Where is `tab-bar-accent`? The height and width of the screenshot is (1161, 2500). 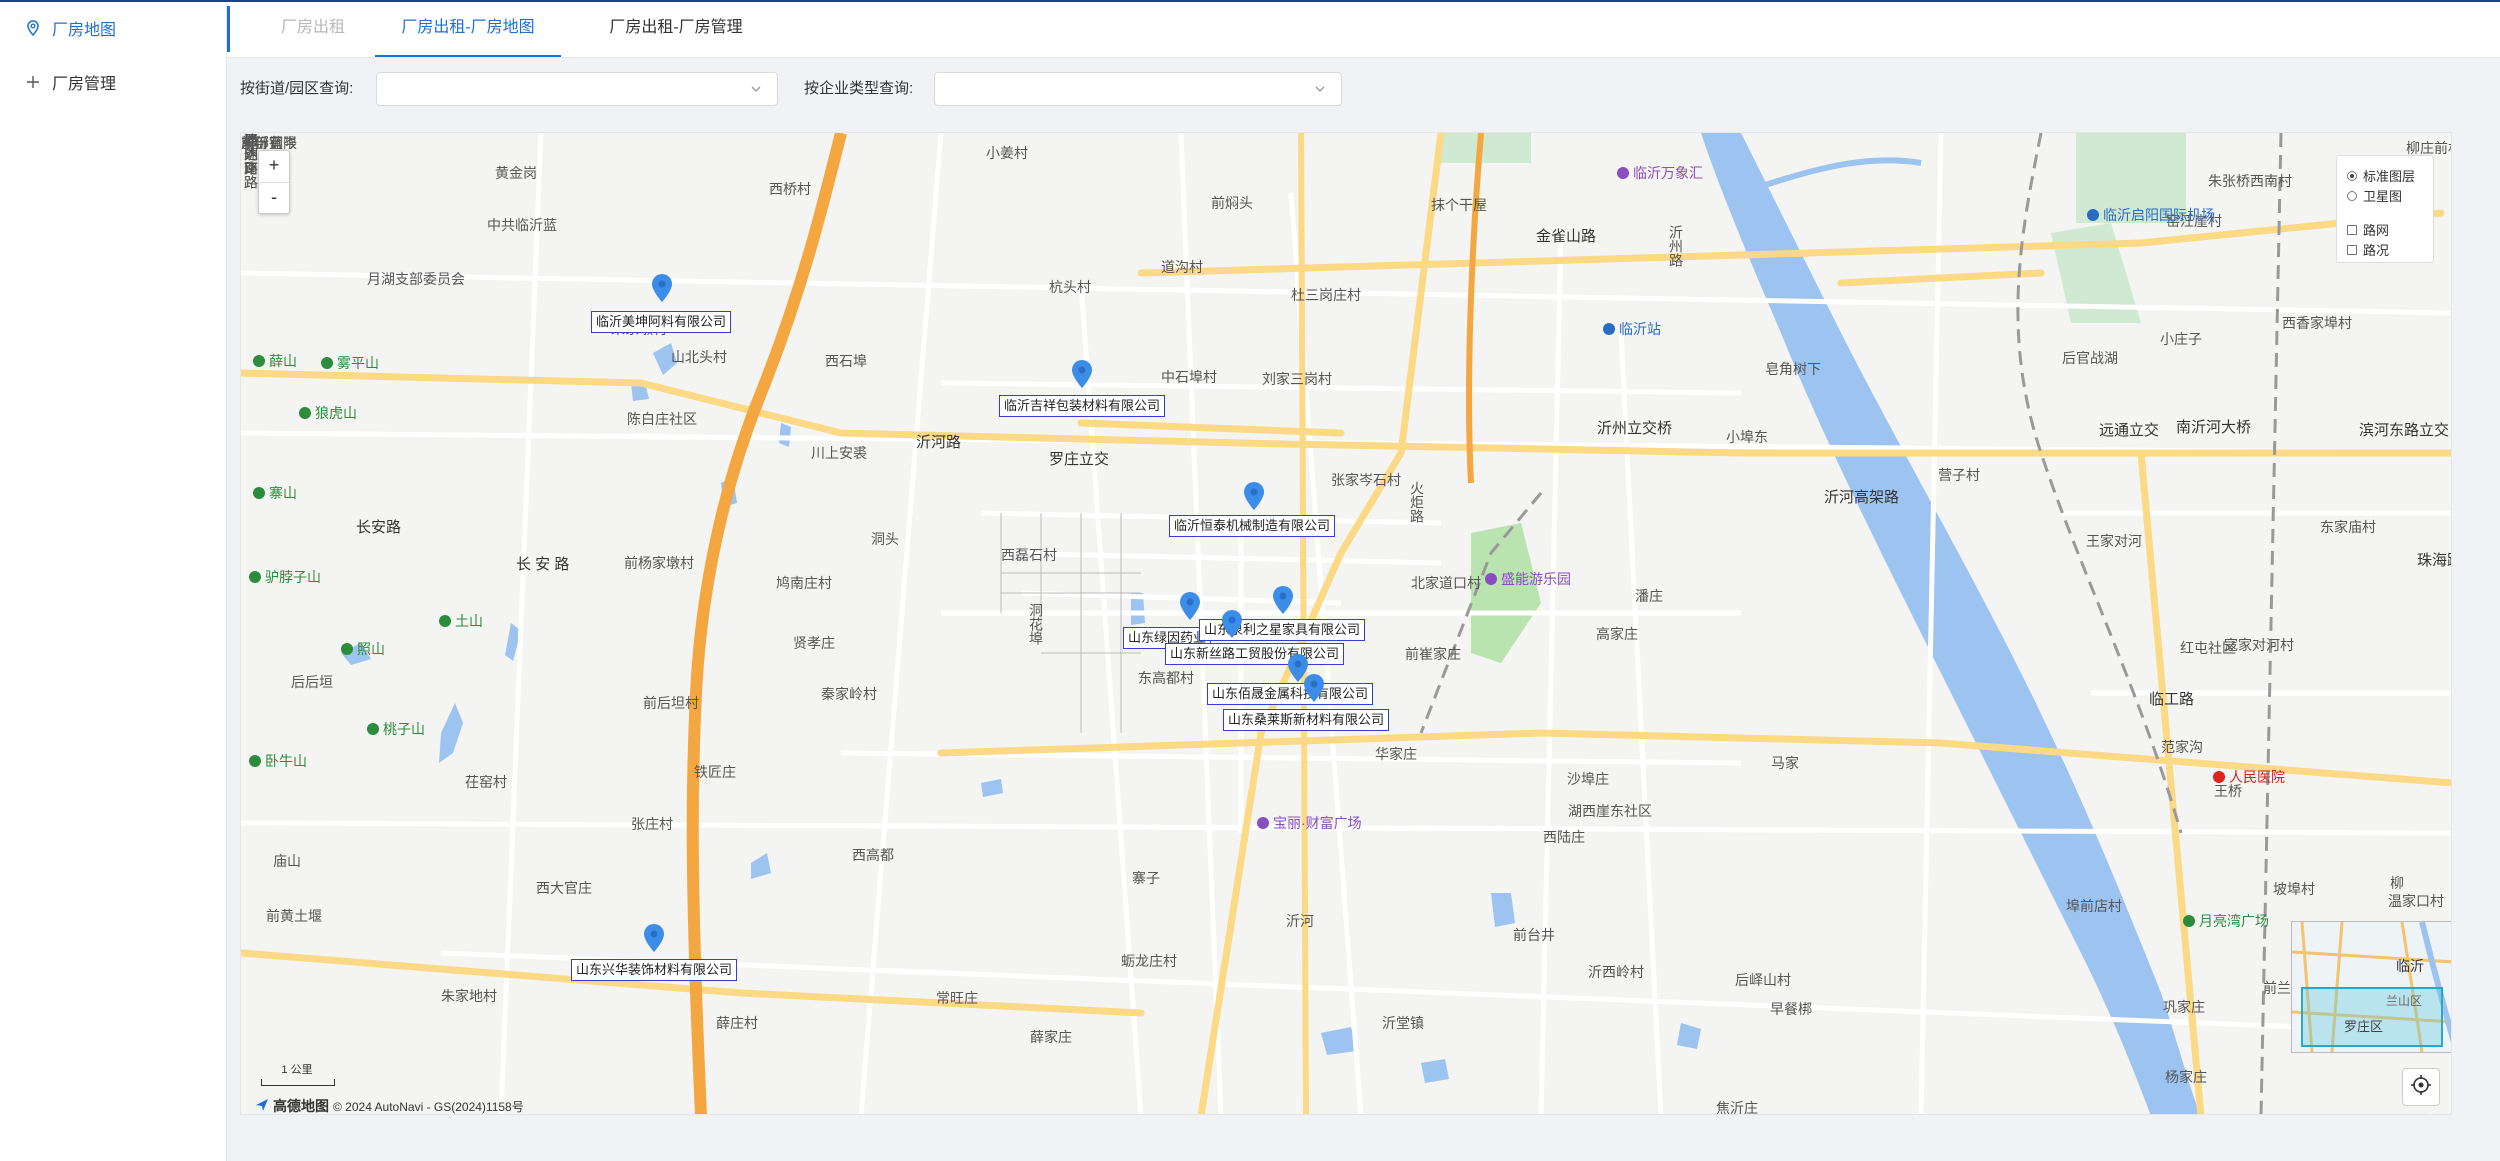 tab-bar-accent is located at coordinates (228, 29).